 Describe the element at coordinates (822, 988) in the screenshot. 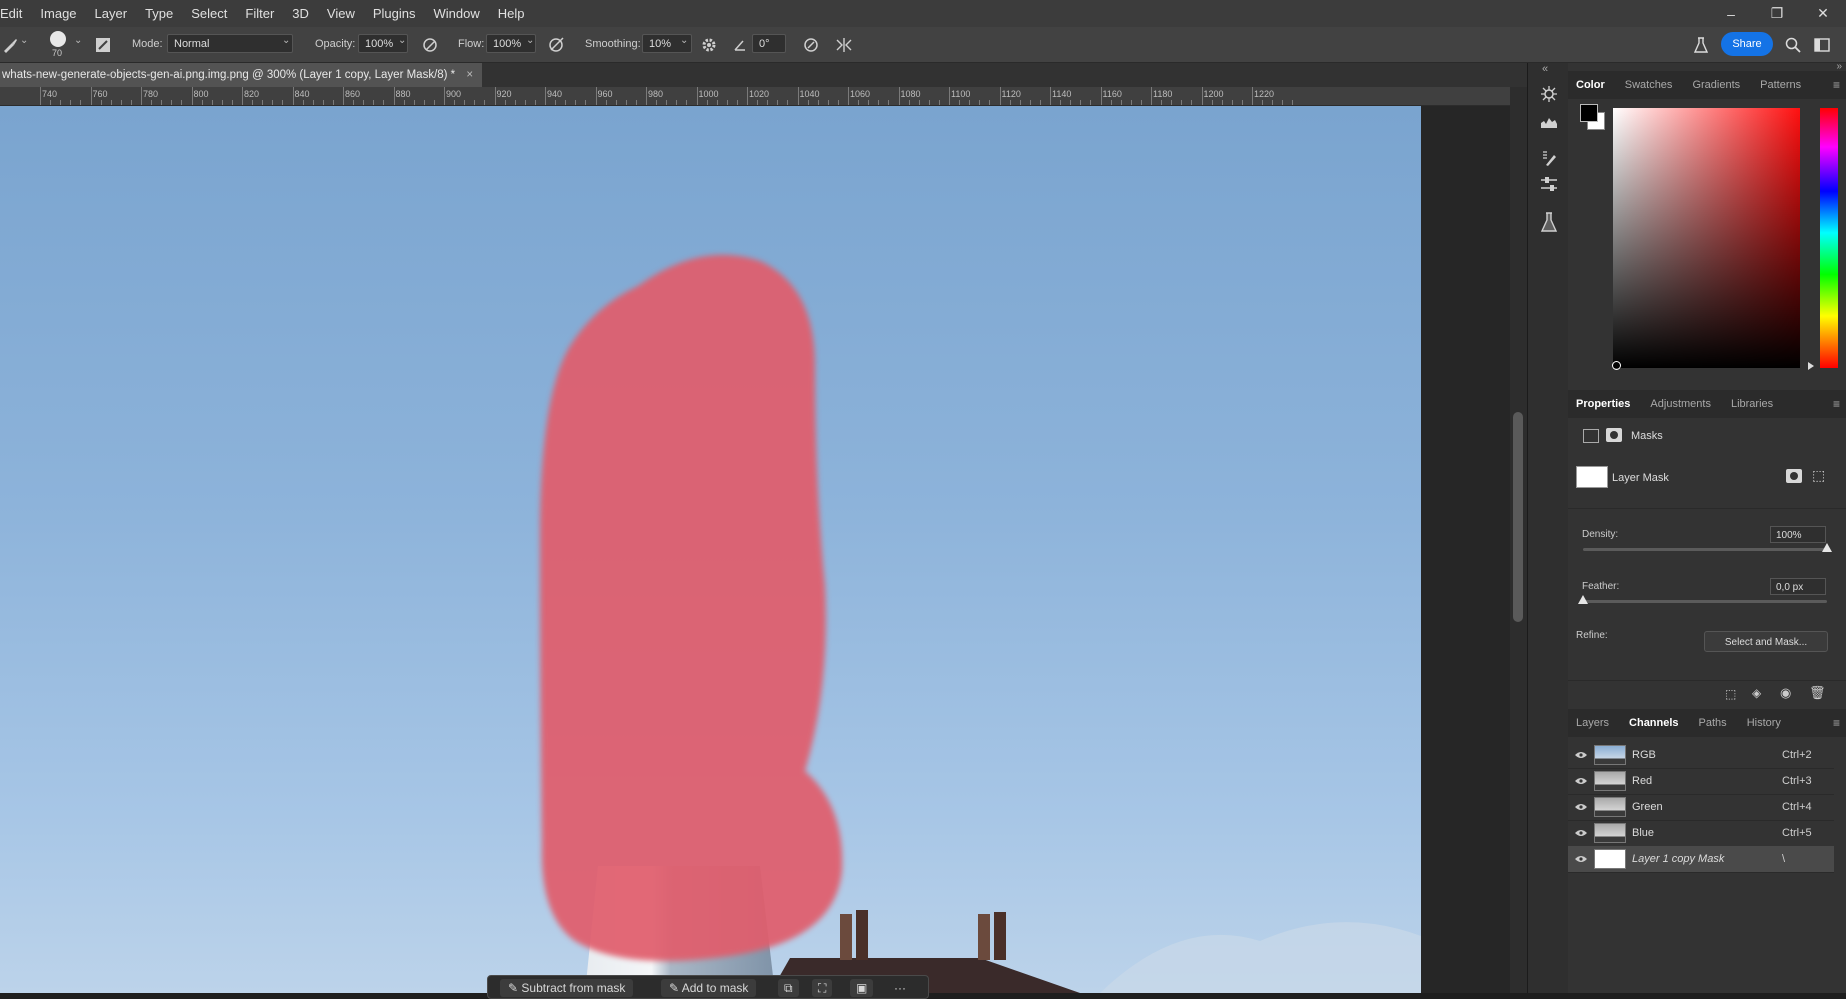

I see `mask-options-icon: ⛶` at that location.